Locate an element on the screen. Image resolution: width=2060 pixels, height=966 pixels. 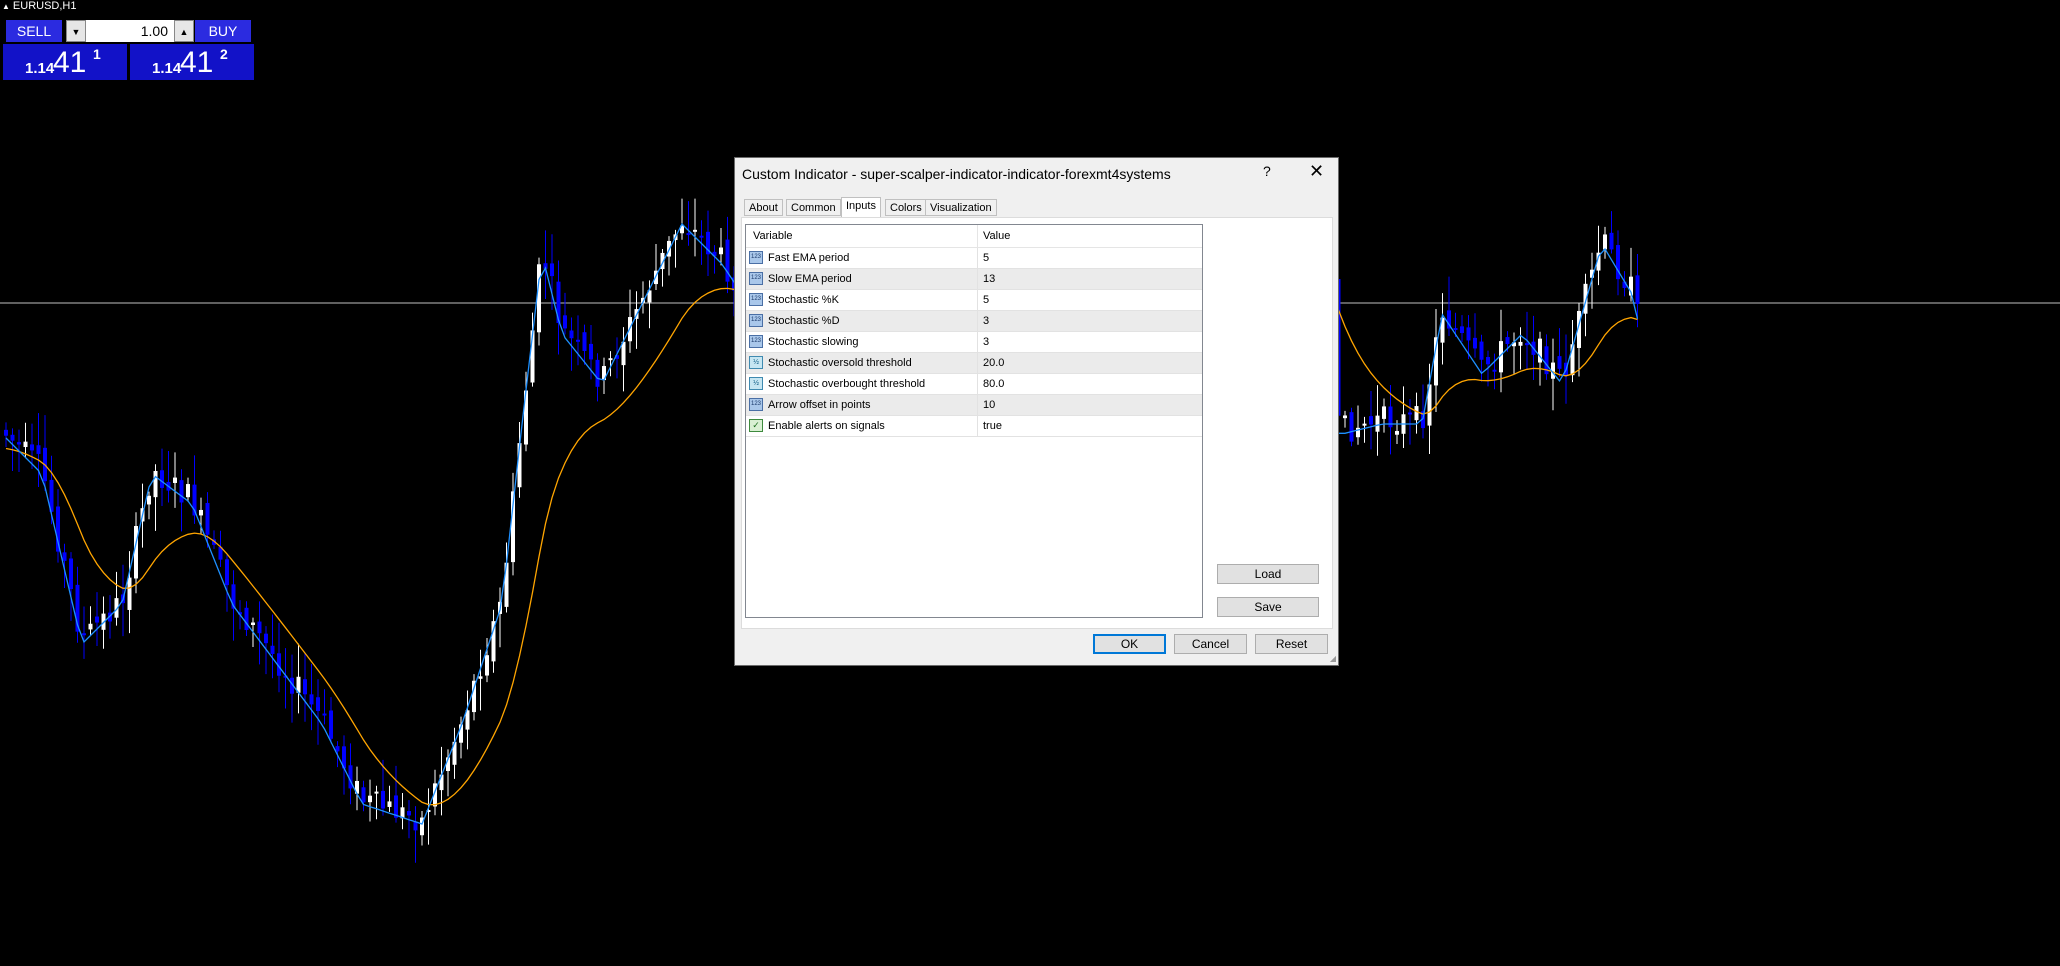
chevron-down-icon: ▼ is located at coordinates (76, 31).